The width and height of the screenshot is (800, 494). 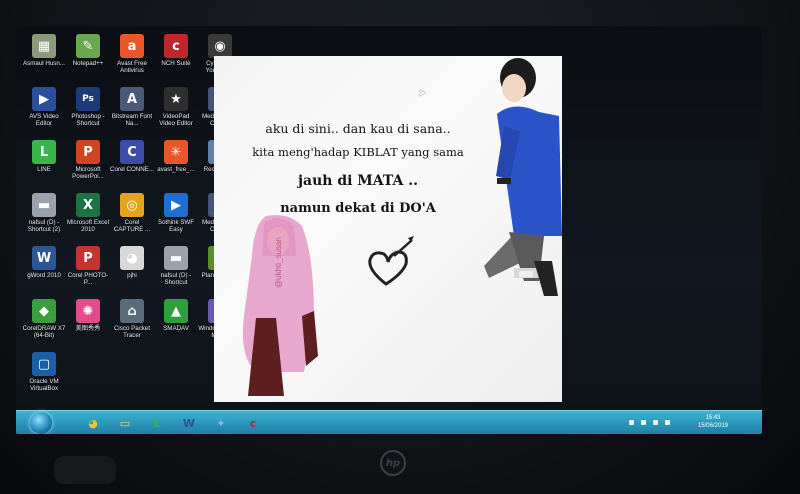 What do you see at coordinates (278, 262) in the screenshot?
I see `wallpaper-watermark: @ukhti_susan` at bounding box center [278, 262].